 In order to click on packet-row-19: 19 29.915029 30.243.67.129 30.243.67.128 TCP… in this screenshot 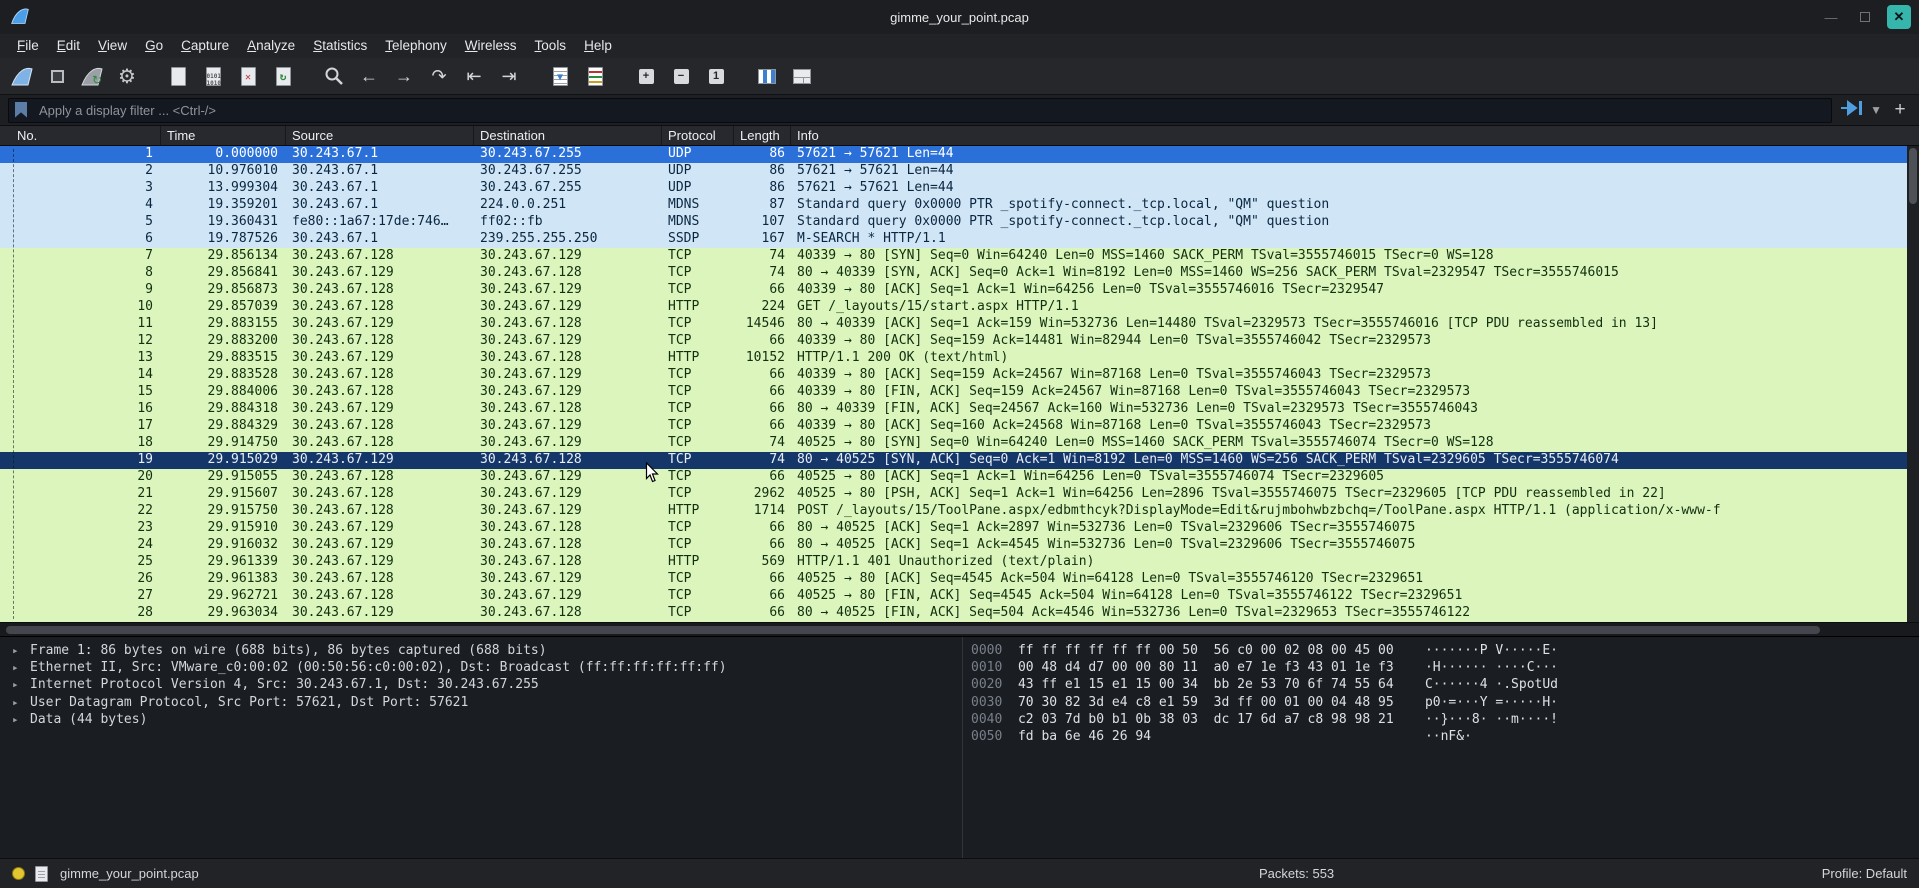, I will do `click(959, 460)`.